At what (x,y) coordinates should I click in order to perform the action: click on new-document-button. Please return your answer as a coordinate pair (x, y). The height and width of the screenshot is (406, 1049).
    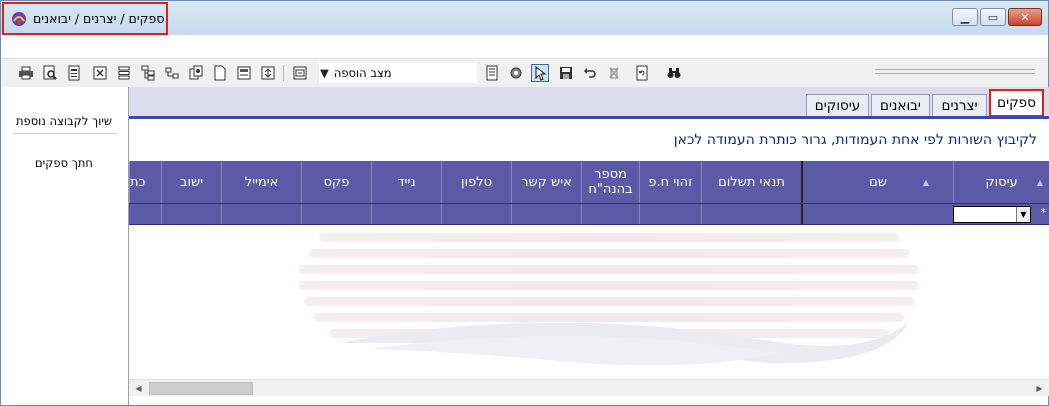
    Looking at the image, I should click on (220, 73).